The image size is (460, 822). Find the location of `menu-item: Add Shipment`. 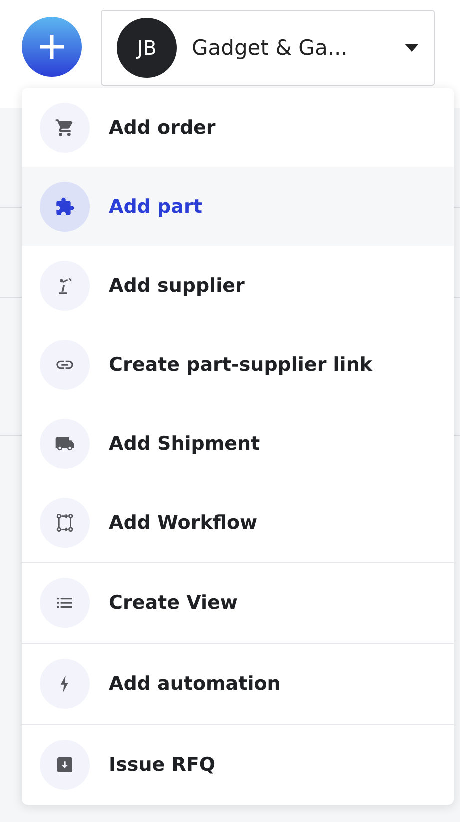

menu-item: Add Shipment is located at coordinates (238, 443).